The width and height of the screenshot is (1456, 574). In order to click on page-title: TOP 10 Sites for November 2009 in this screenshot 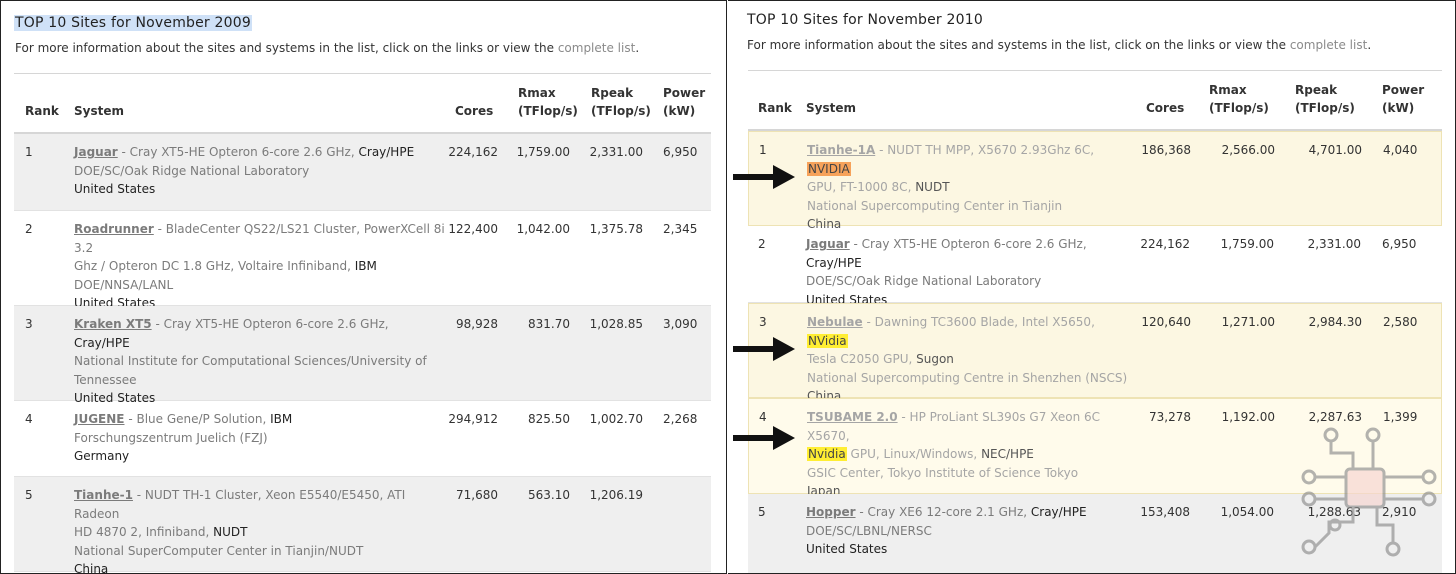, I will do `click(133, 23)`.